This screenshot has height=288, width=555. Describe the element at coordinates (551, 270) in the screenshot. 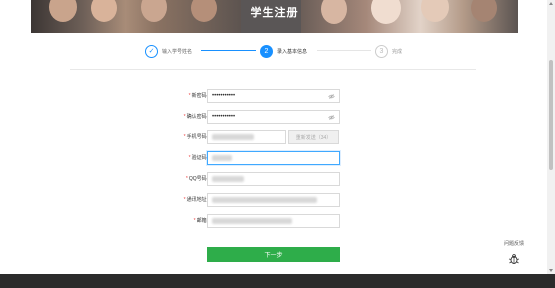

I see `scroll-down-icon` at that location.